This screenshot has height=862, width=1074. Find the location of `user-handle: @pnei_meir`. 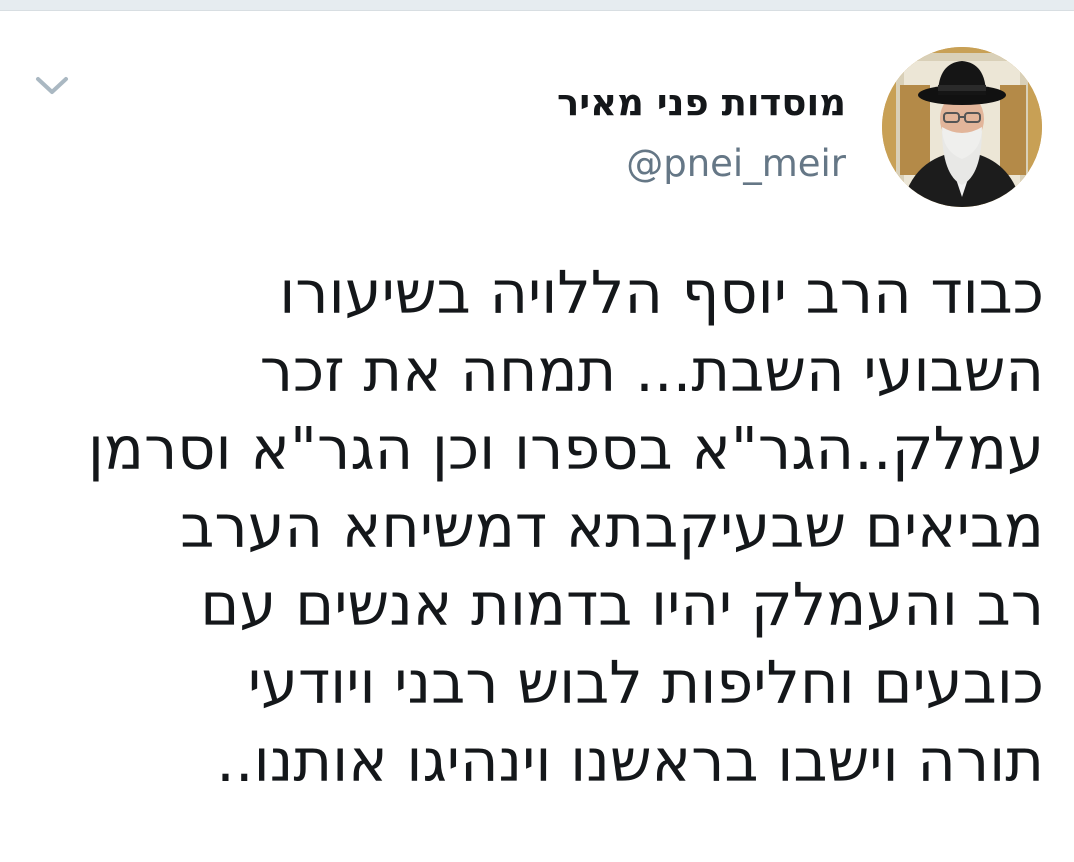

user-handle: @pnei_meir is located at coordinates (736, 163).